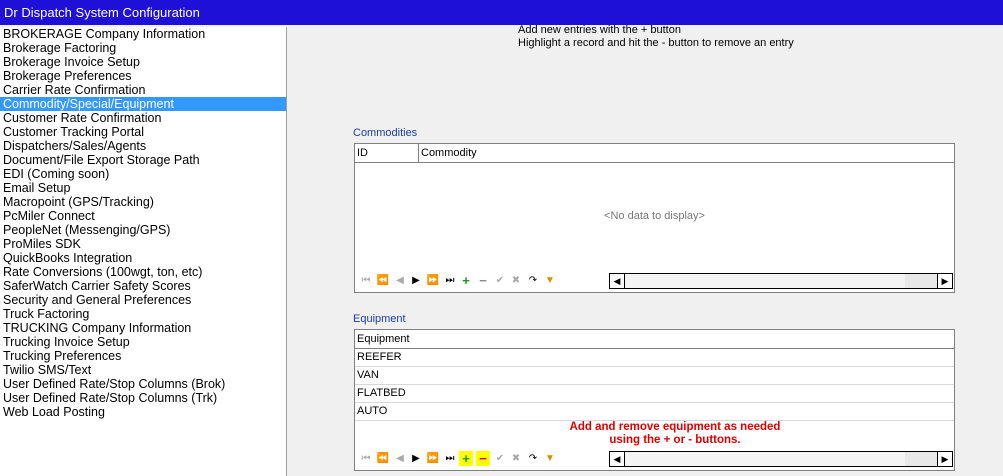 The width and height of the screenshot is (1003, 476). Describe the element at coordinates (143, 202) in the screenshot. I see `sidebar-item: Macropoint (GPS/Tracking)` at that location.